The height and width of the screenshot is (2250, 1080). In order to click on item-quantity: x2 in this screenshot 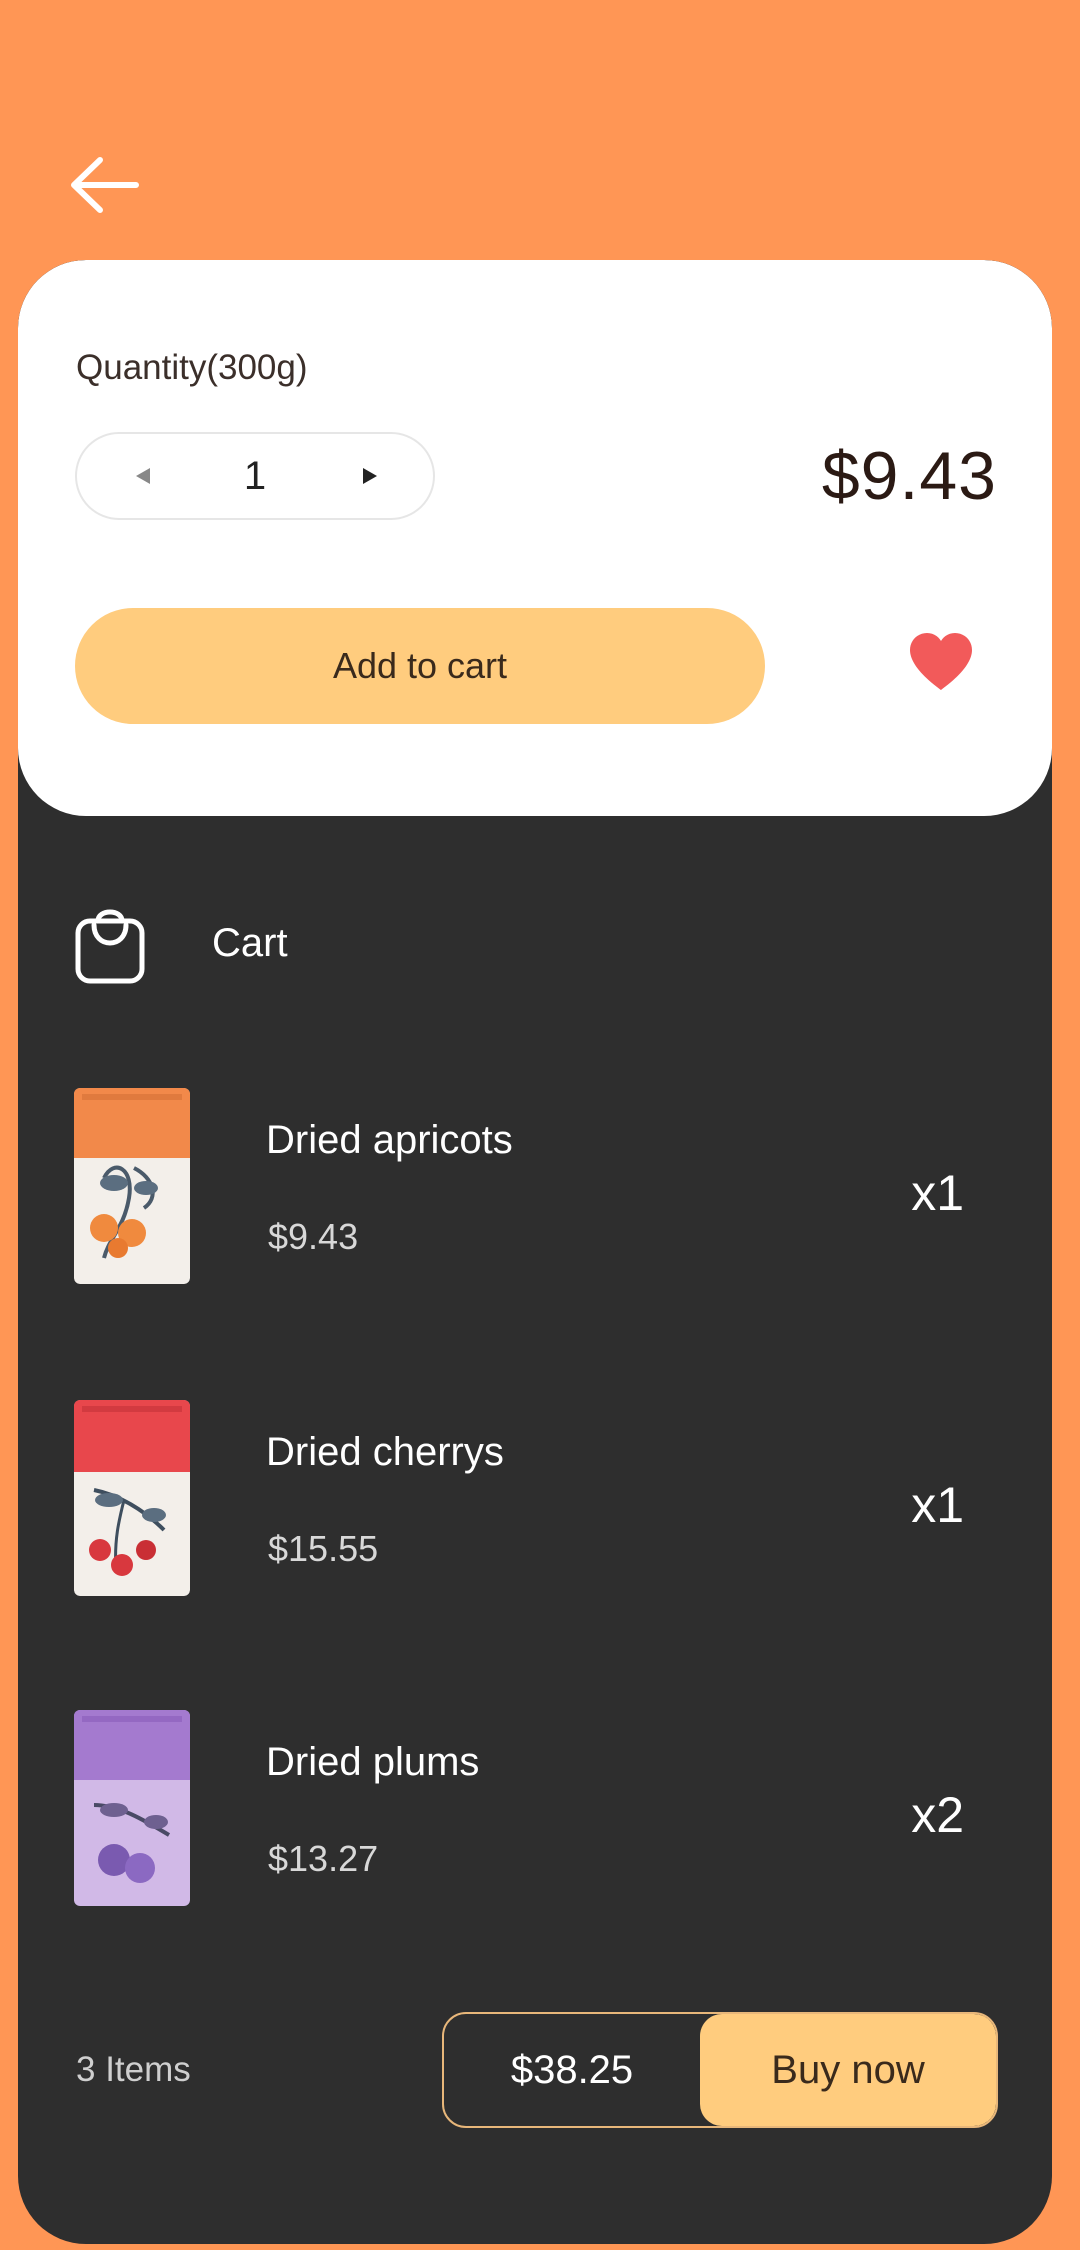, I will do `click(937, 1815)`.